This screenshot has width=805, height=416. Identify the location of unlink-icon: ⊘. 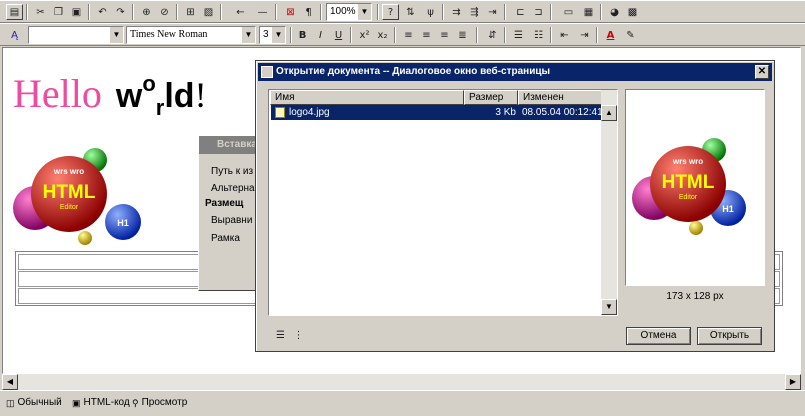
(164, 12).